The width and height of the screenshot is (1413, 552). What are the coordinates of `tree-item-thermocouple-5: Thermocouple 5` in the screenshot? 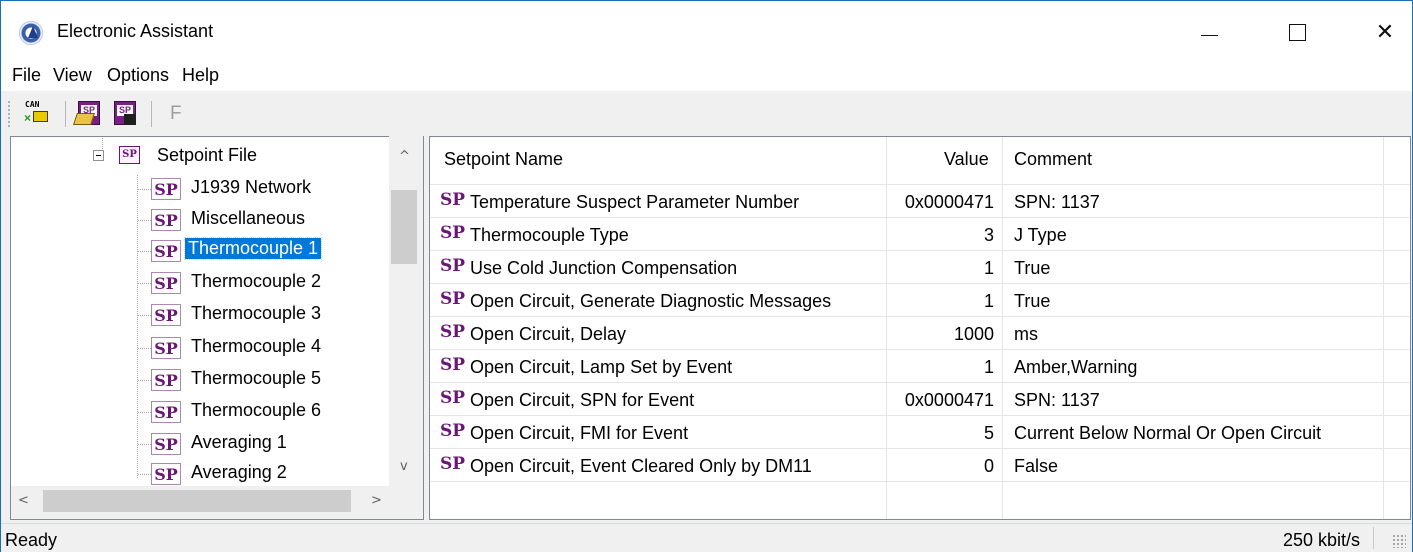 It's located at (256, 378).